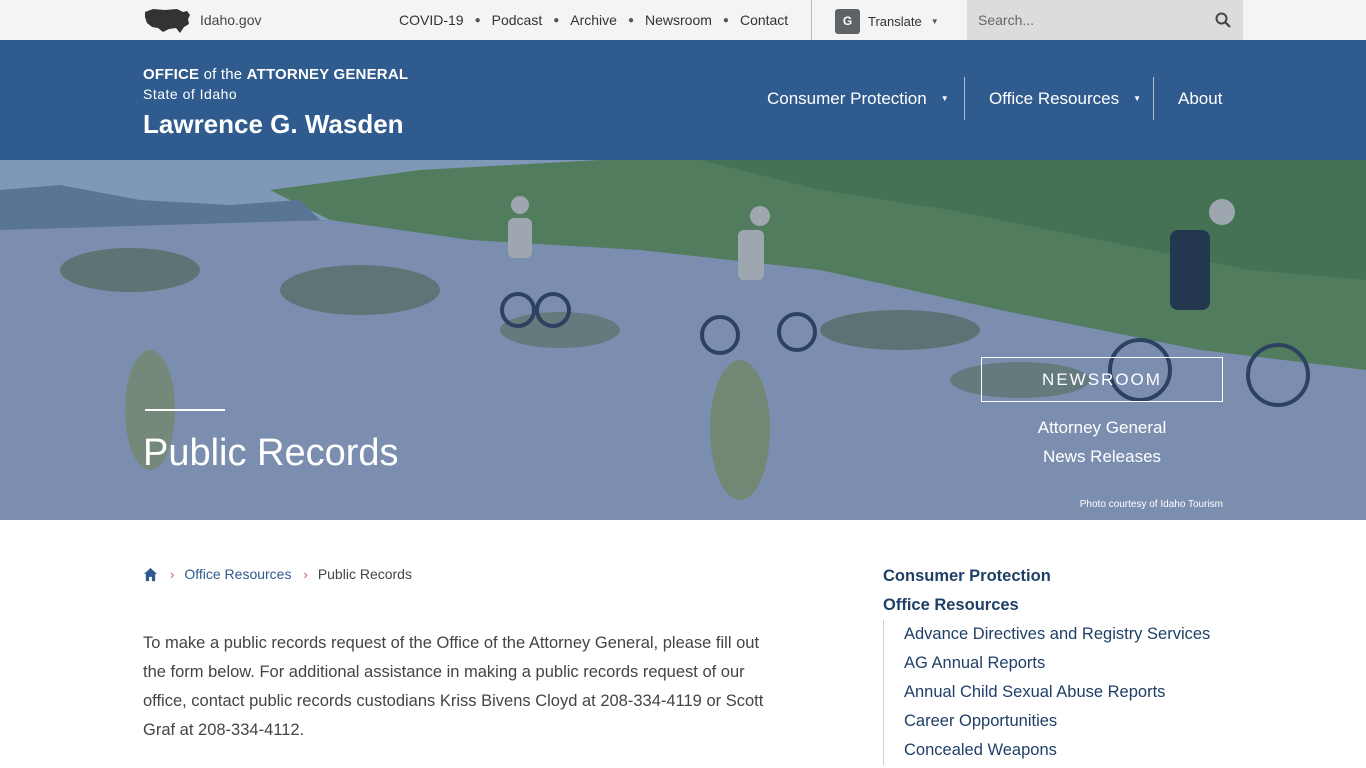 This screenshot has width=1366, height=768. I want to click on nav-about: About, so click(1200, 98).